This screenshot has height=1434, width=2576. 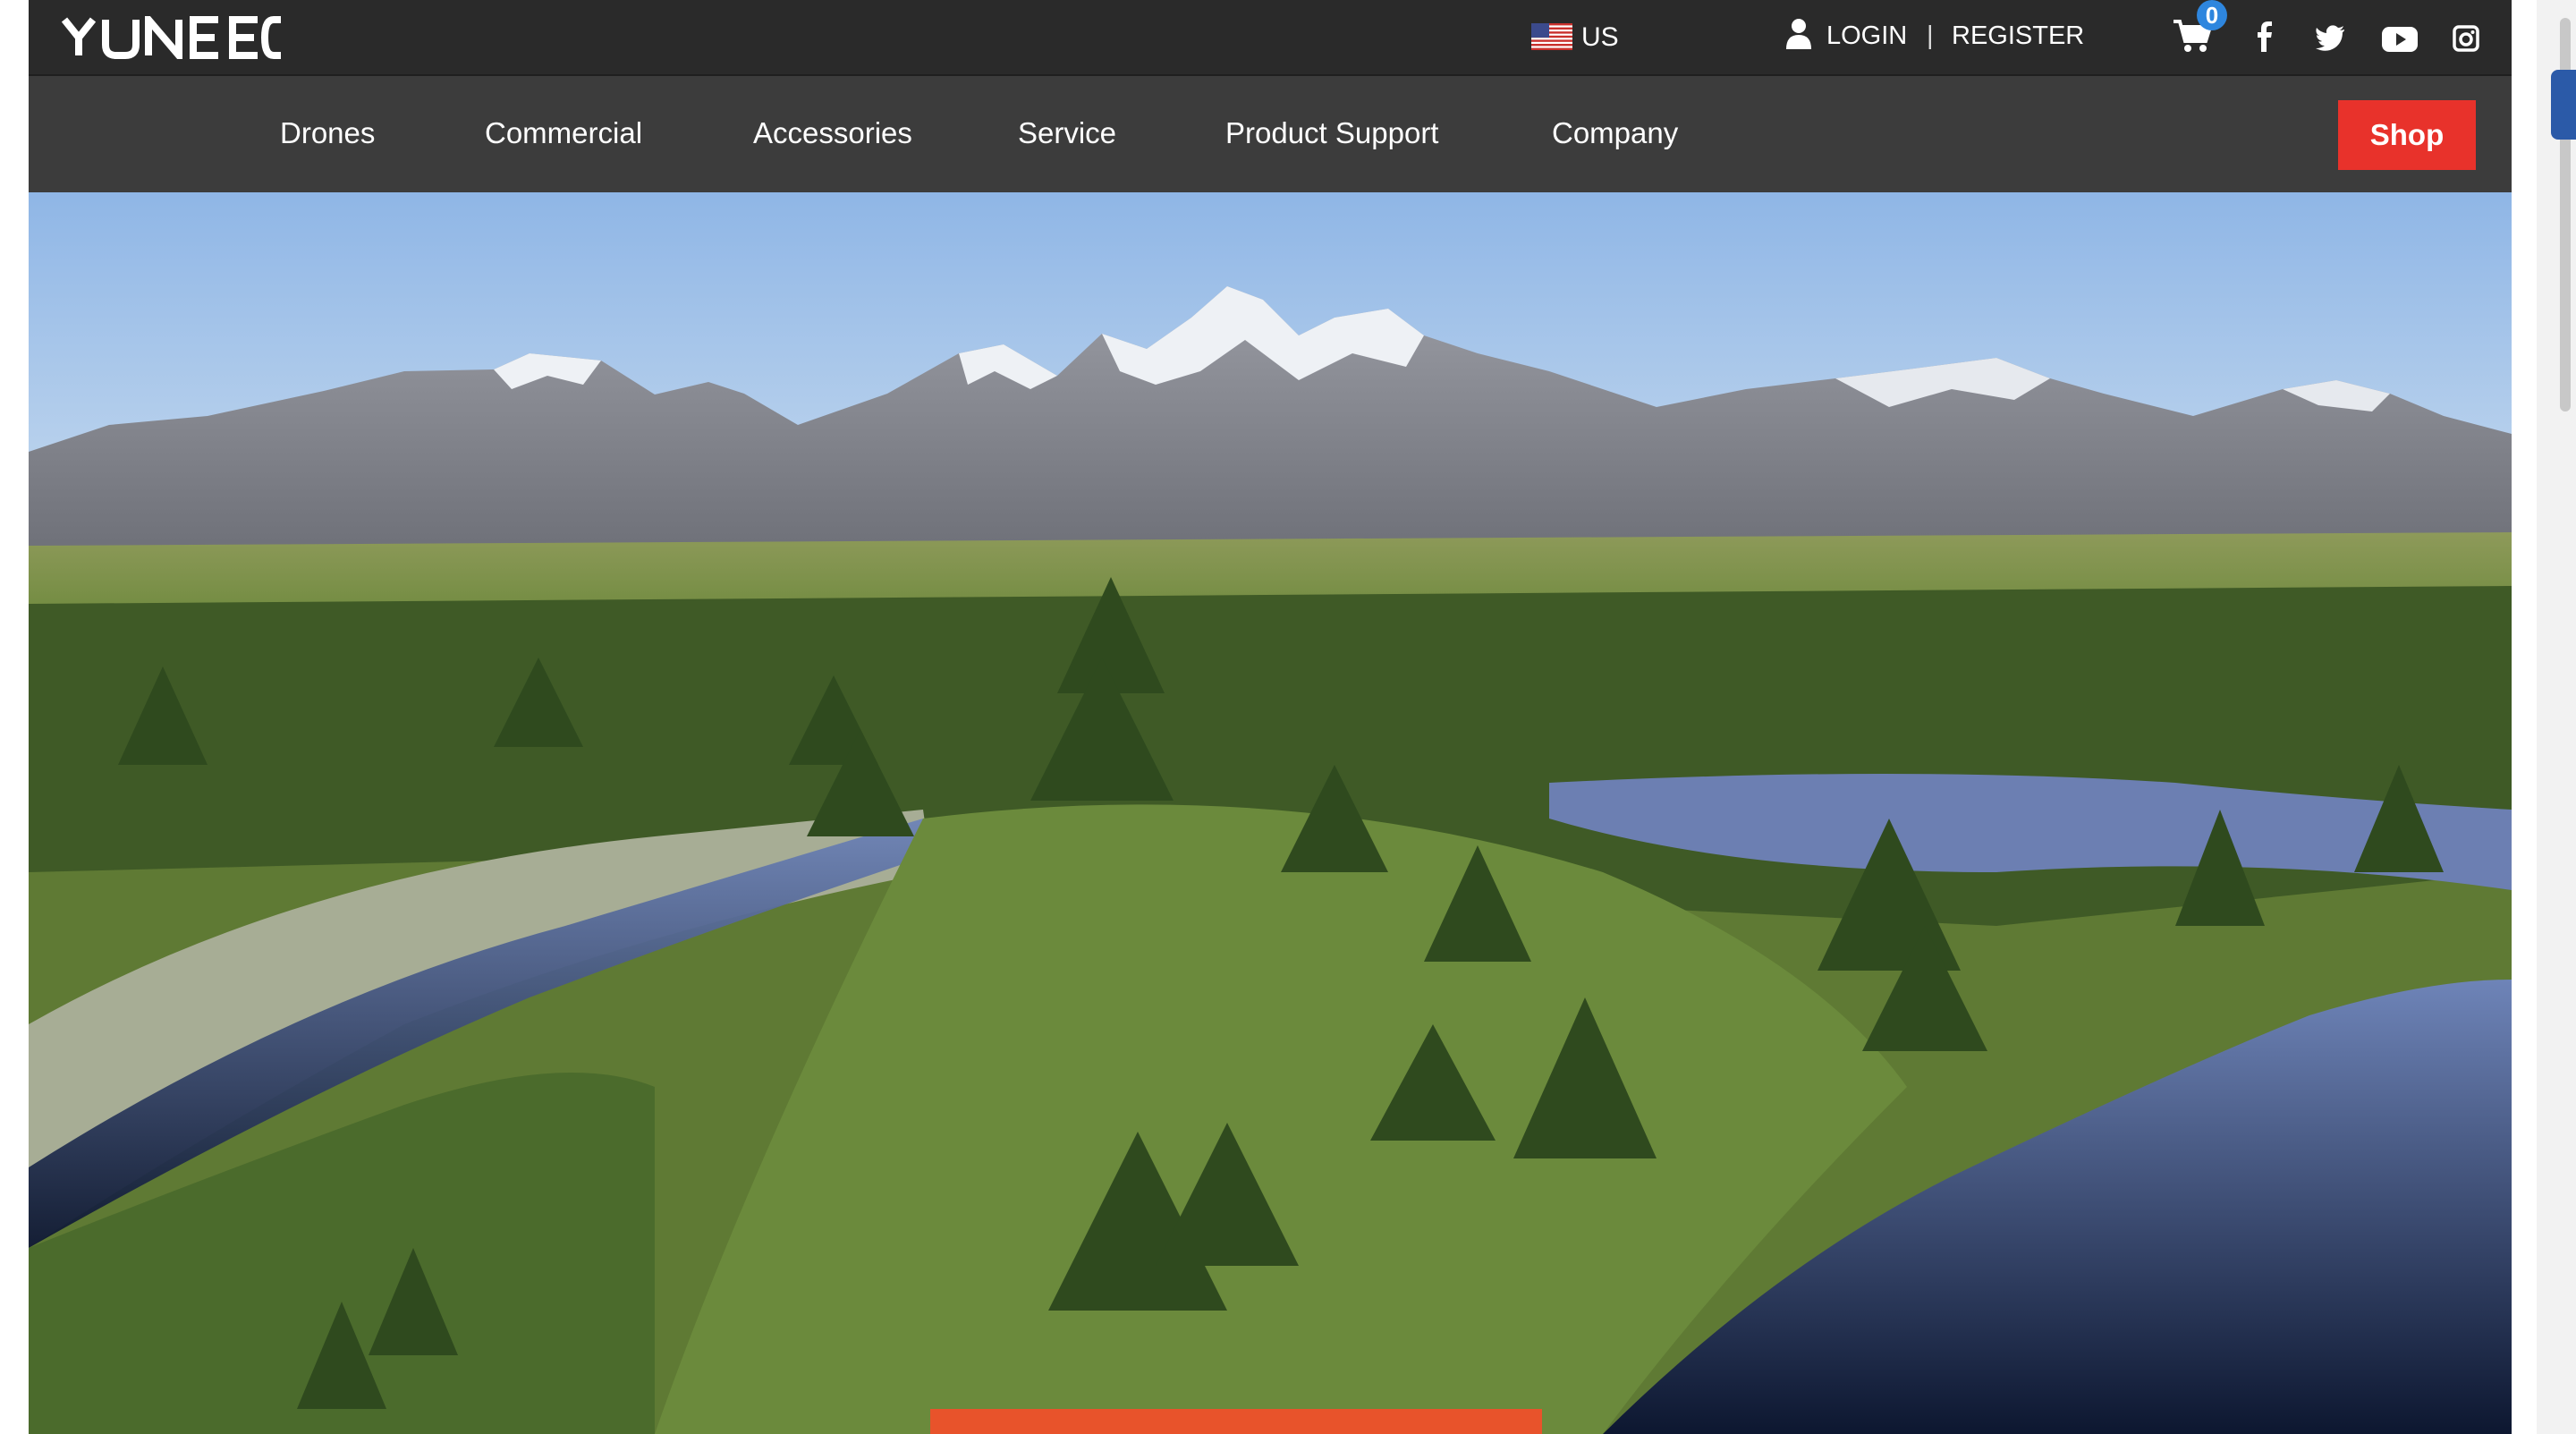 What do you see at coordinates (1551, 36) in the screenshot?
I see `us-flag-icon` at bounding box center [1551, 36].